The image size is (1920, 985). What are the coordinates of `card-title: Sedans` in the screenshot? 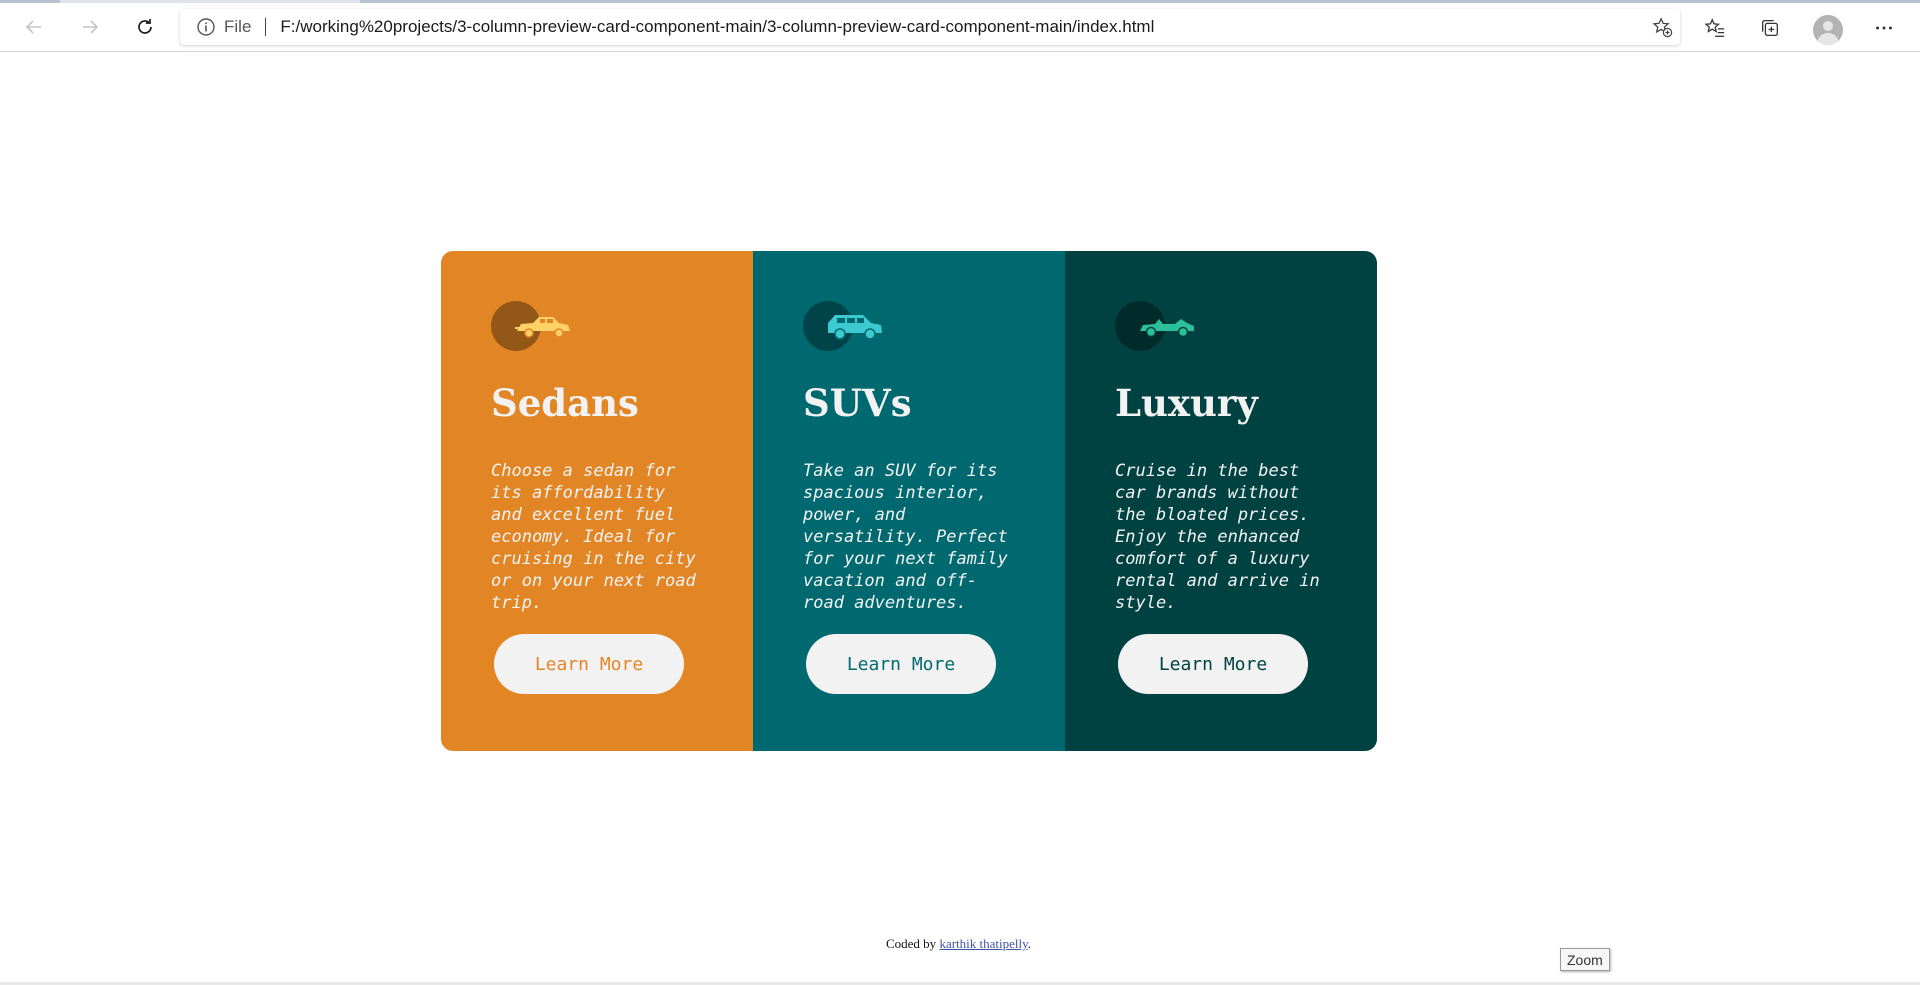 It's located at (565, 403).